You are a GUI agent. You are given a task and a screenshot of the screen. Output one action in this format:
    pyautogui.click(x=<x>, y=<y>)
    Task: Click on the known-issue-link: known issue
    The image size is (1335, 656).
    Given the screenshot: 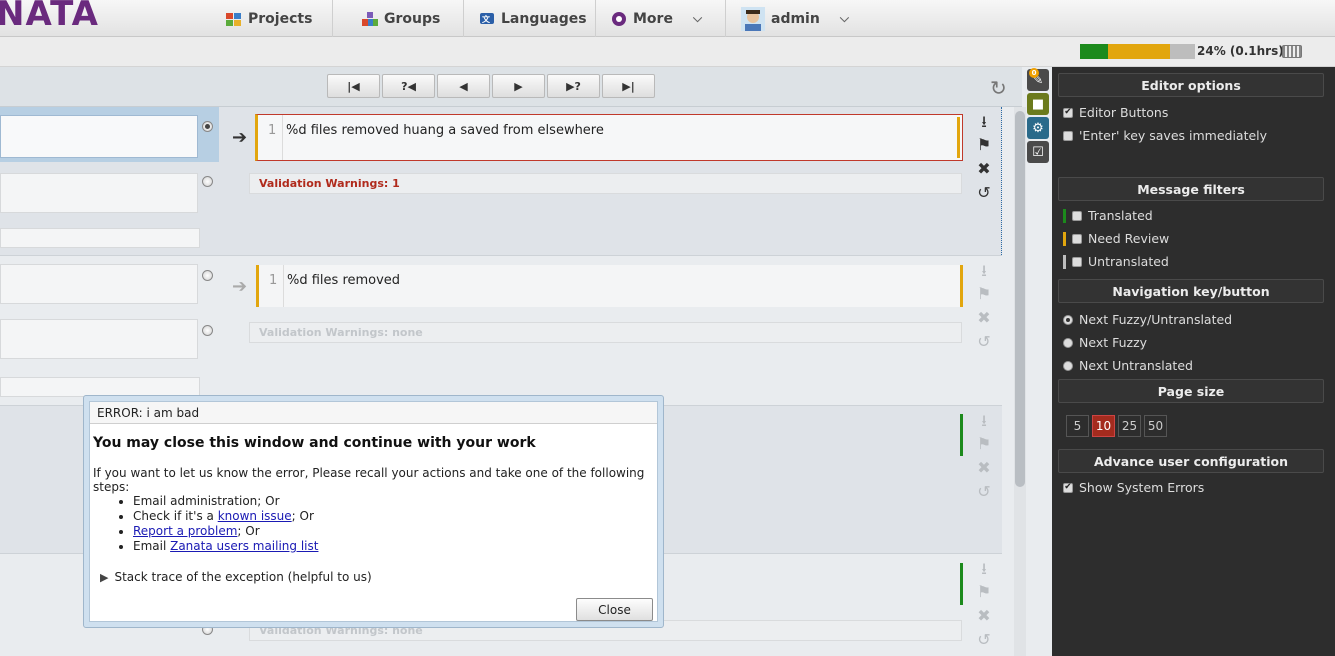 What is the action you would take?
    pyautogui.click(x=255, y=516)
    